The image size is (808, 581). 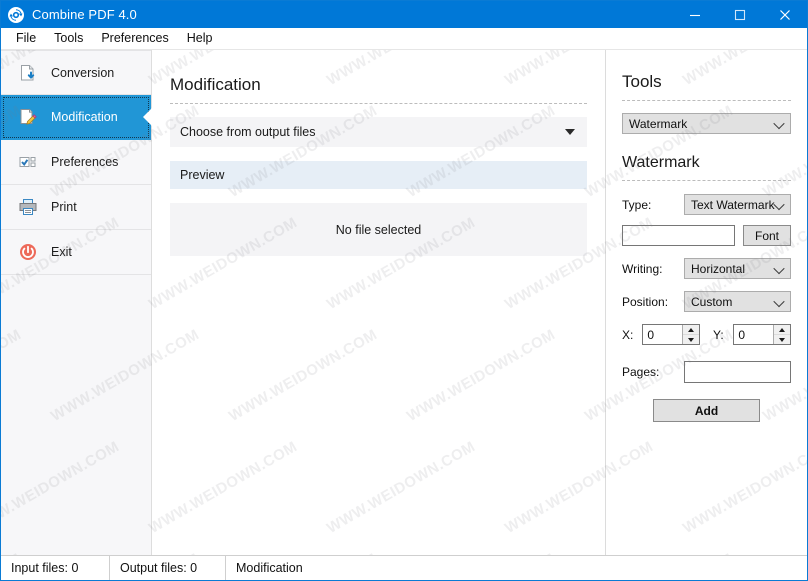 What do you see at coordinates (84, 117) in the screenshot?
I see `sidebar-item-label: Modification` at bounding box center [84, 117].